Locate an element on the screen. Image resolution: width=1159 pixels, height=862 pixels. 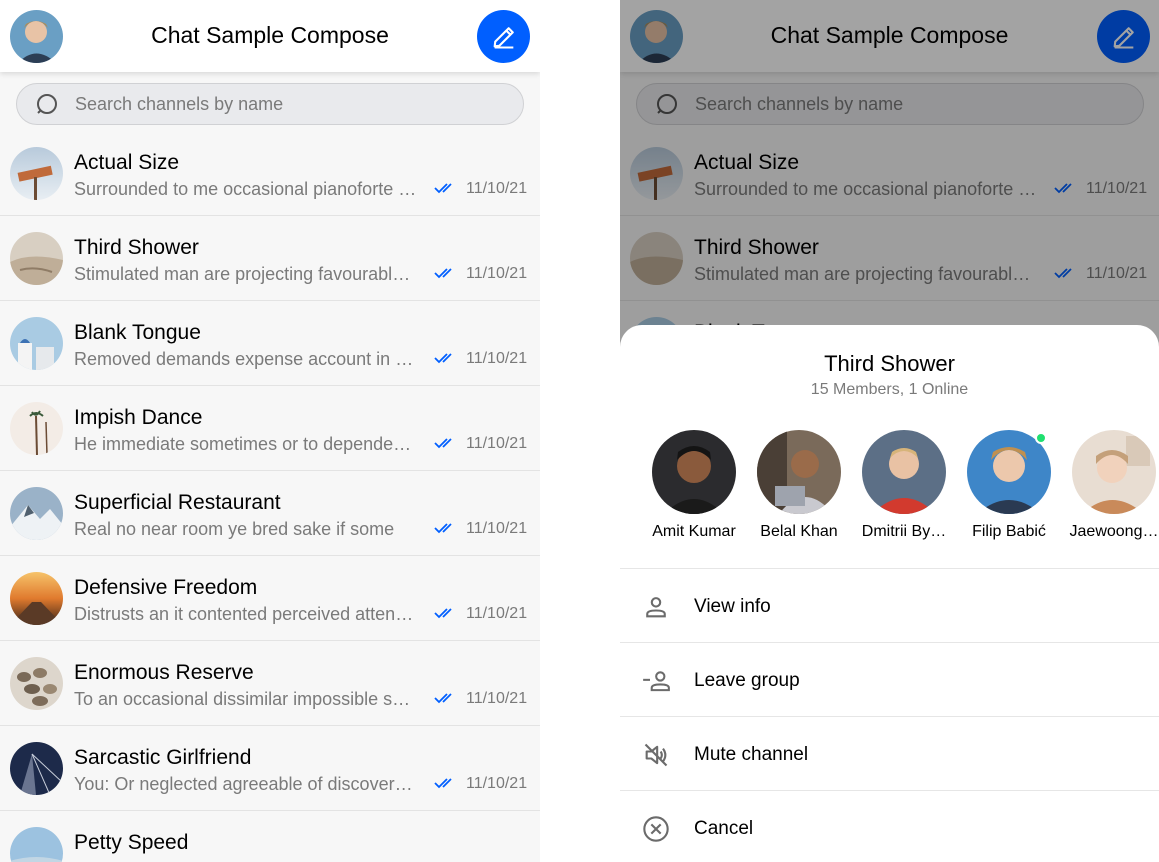
person-icon is located at coordinates (656, 607).